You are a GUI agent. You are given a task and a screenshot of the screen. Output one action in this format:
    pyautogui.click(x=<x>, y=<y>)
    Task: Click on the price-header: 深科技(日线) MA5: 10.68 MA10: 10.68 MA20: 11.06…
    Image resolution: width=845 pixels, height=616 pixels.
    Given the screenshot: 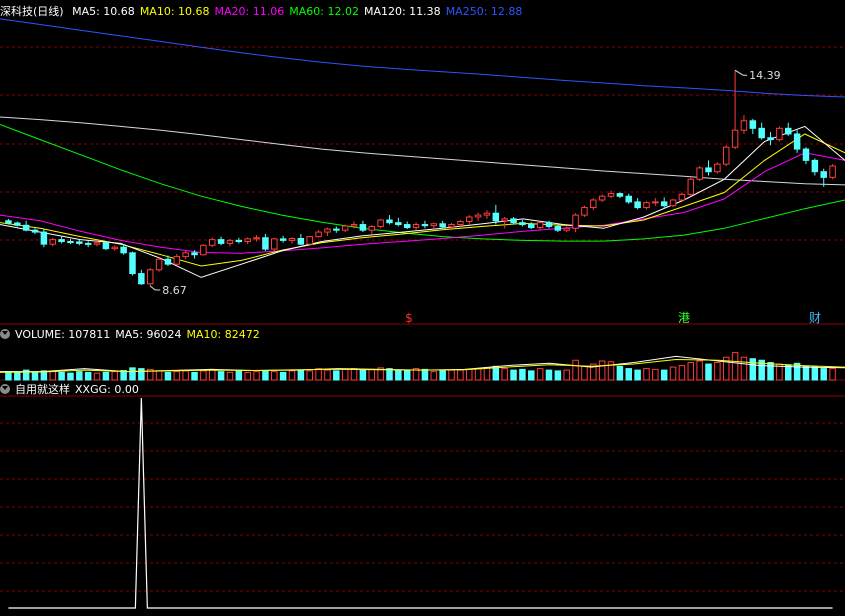 What is the action you would take?
    pyautogui.click(x=422, y=11)
    